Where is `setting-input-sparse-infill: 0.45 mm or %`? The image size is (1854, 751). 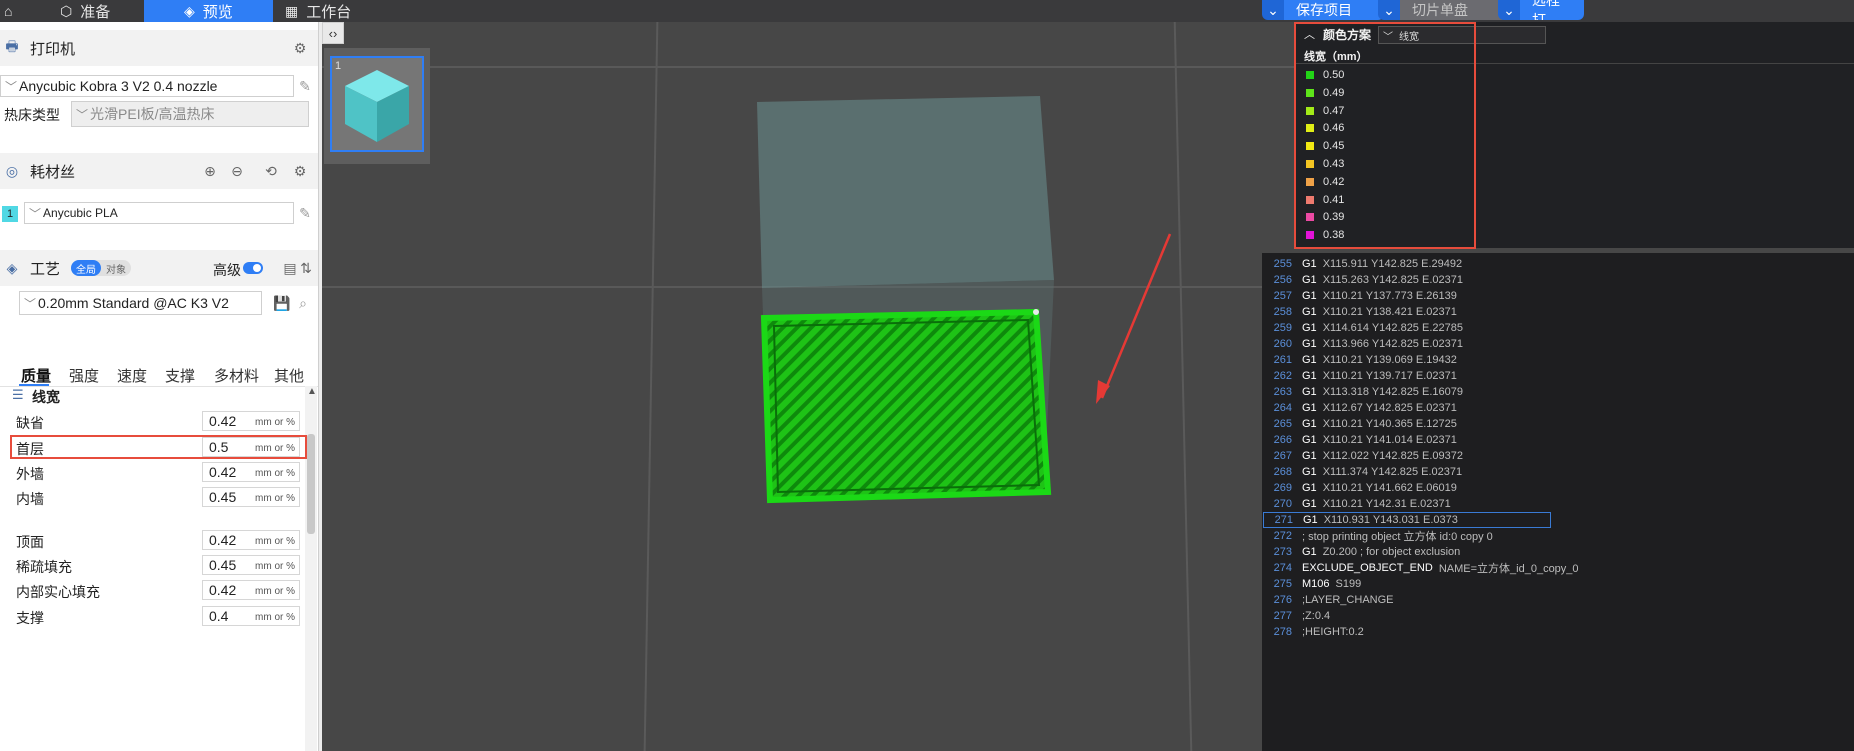 setting-input-sparse-infill: 0.45 mm or % is located at coordinates (251, 565).